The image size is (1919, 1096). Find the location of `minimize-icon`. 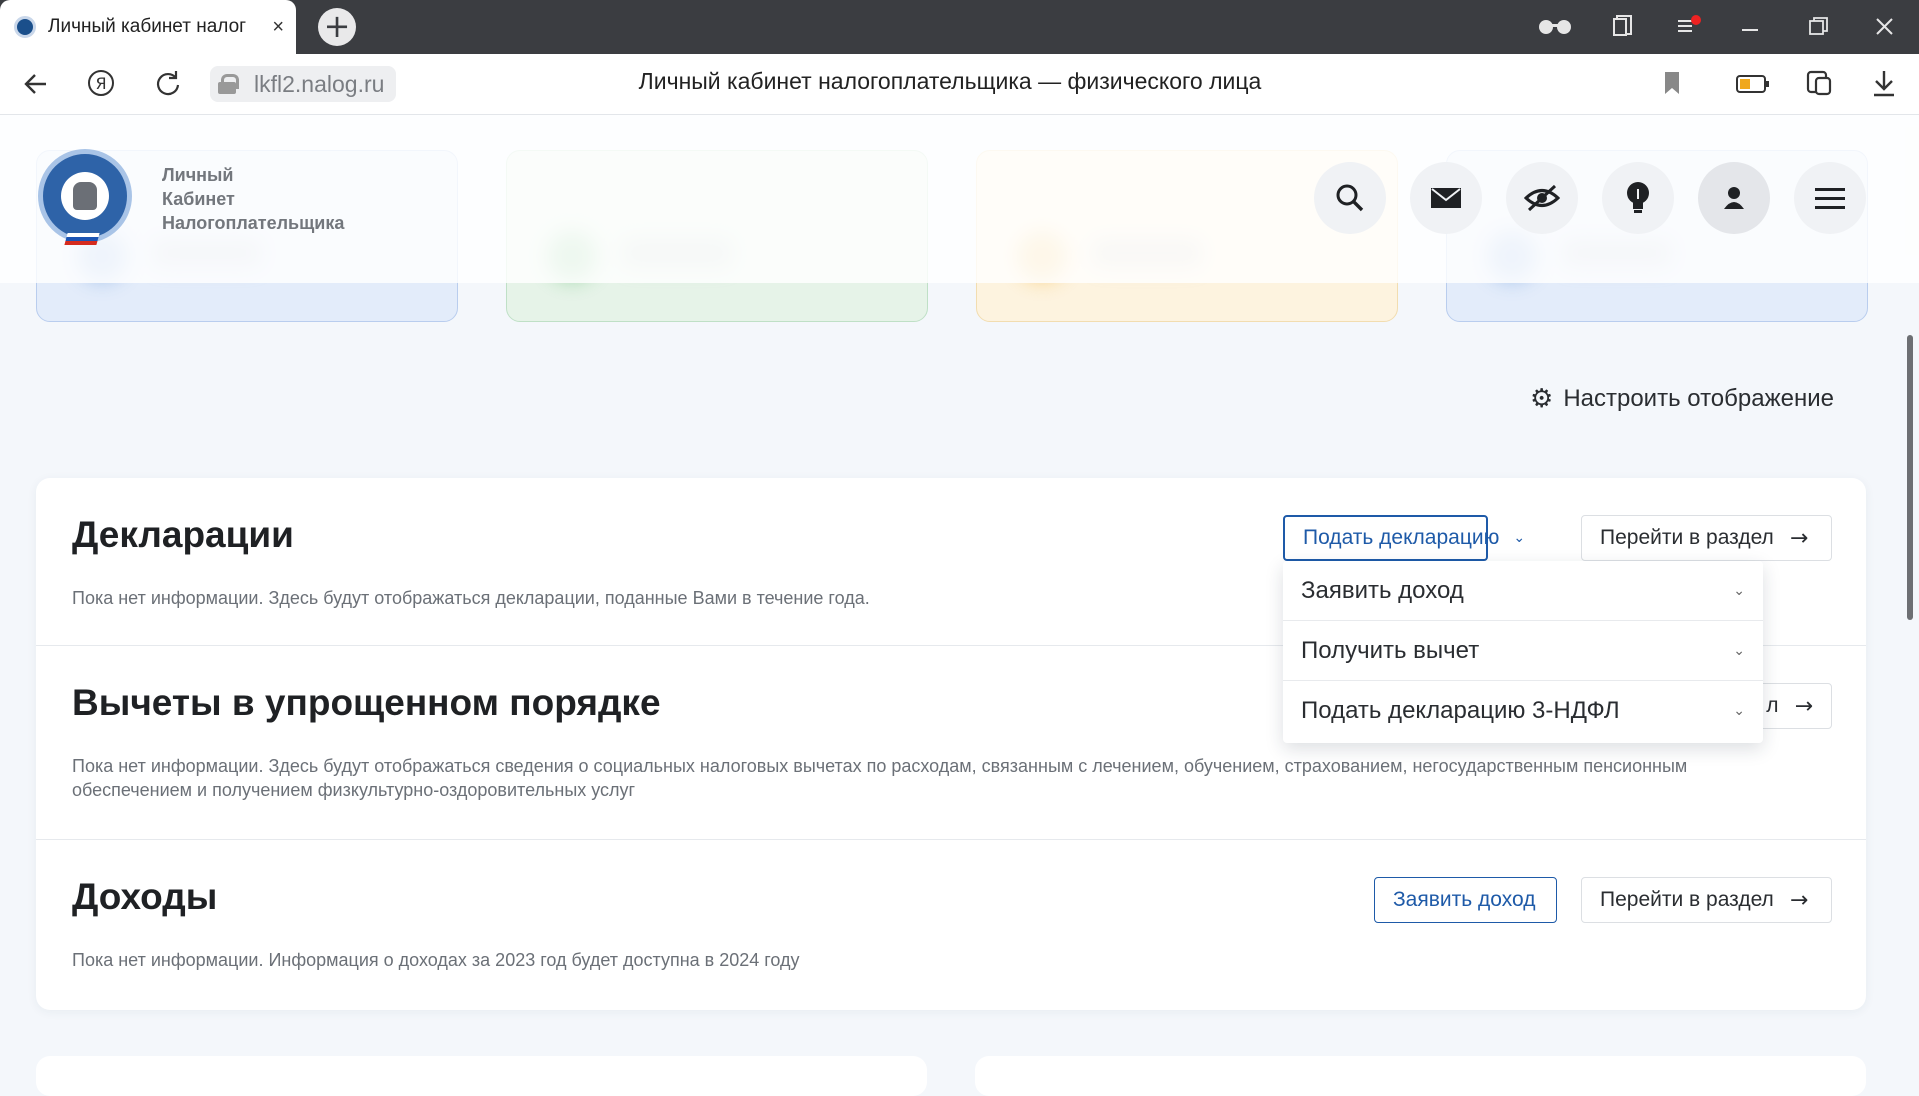

minimize-icon is located at coordinates (1751, 26).